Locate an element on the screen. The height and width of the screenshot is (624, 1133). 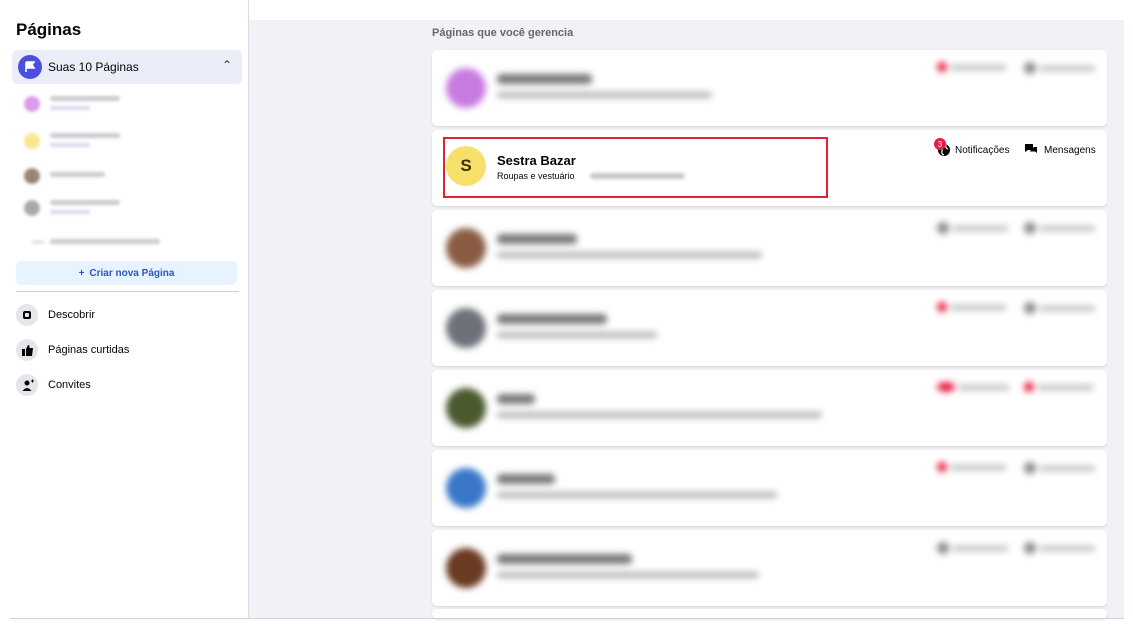
globe-icon: 3 is located at coordinates (942, 147).